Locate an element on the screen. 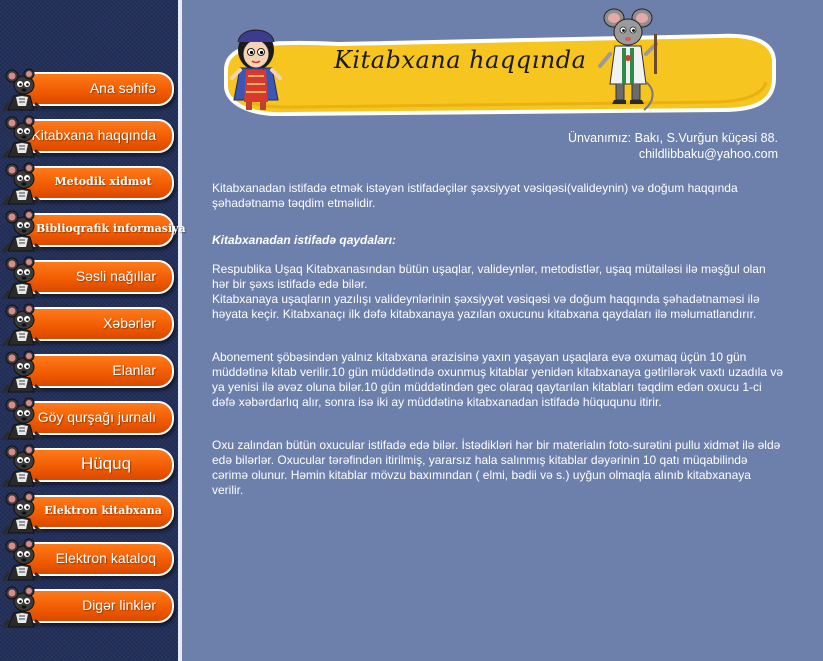 The height and width of the screenshot is (661, 823). sidebar-item-label: Ana səhifə is located at coordinates (122, 88).